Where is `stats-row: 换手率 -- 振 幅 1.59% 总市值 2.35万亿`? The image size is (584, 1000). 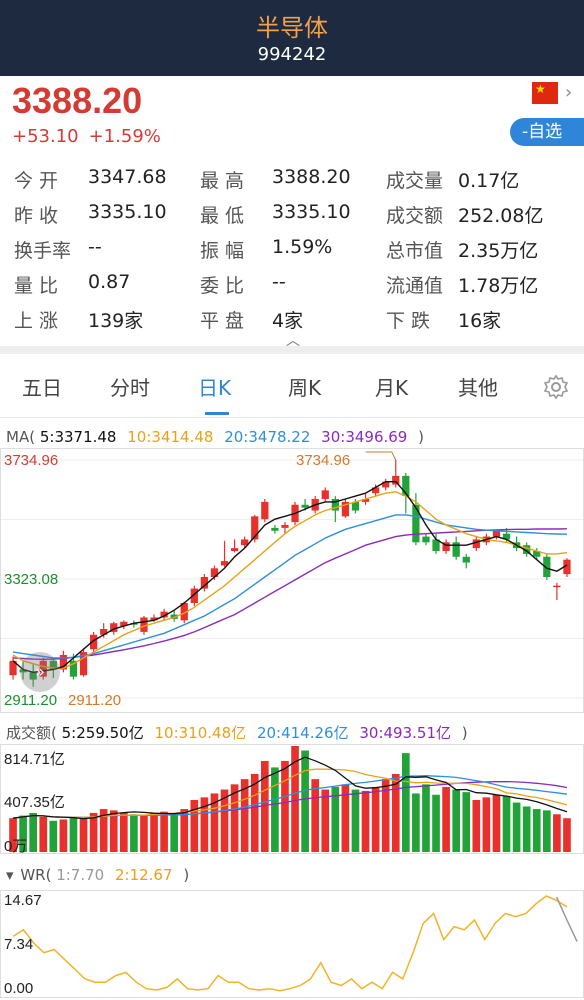
stats-row: 换手率 -- 振 幅 1.59% 总市值 2.35万亿 is located at coordinates (292, 253).